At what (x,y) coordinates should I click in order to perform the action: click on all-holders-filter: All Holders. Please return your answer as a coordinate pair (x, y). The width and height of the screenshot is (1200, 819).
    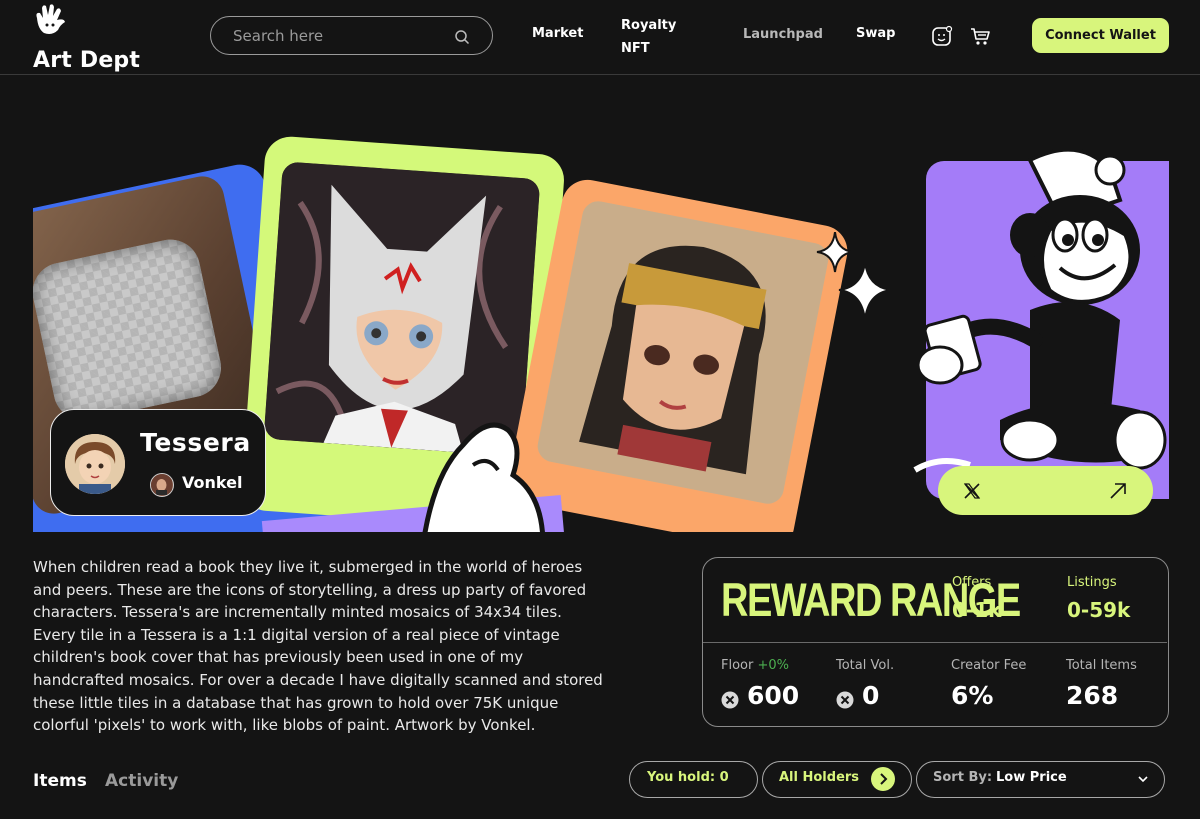
    Looking at the image, I should click on (837, 779).